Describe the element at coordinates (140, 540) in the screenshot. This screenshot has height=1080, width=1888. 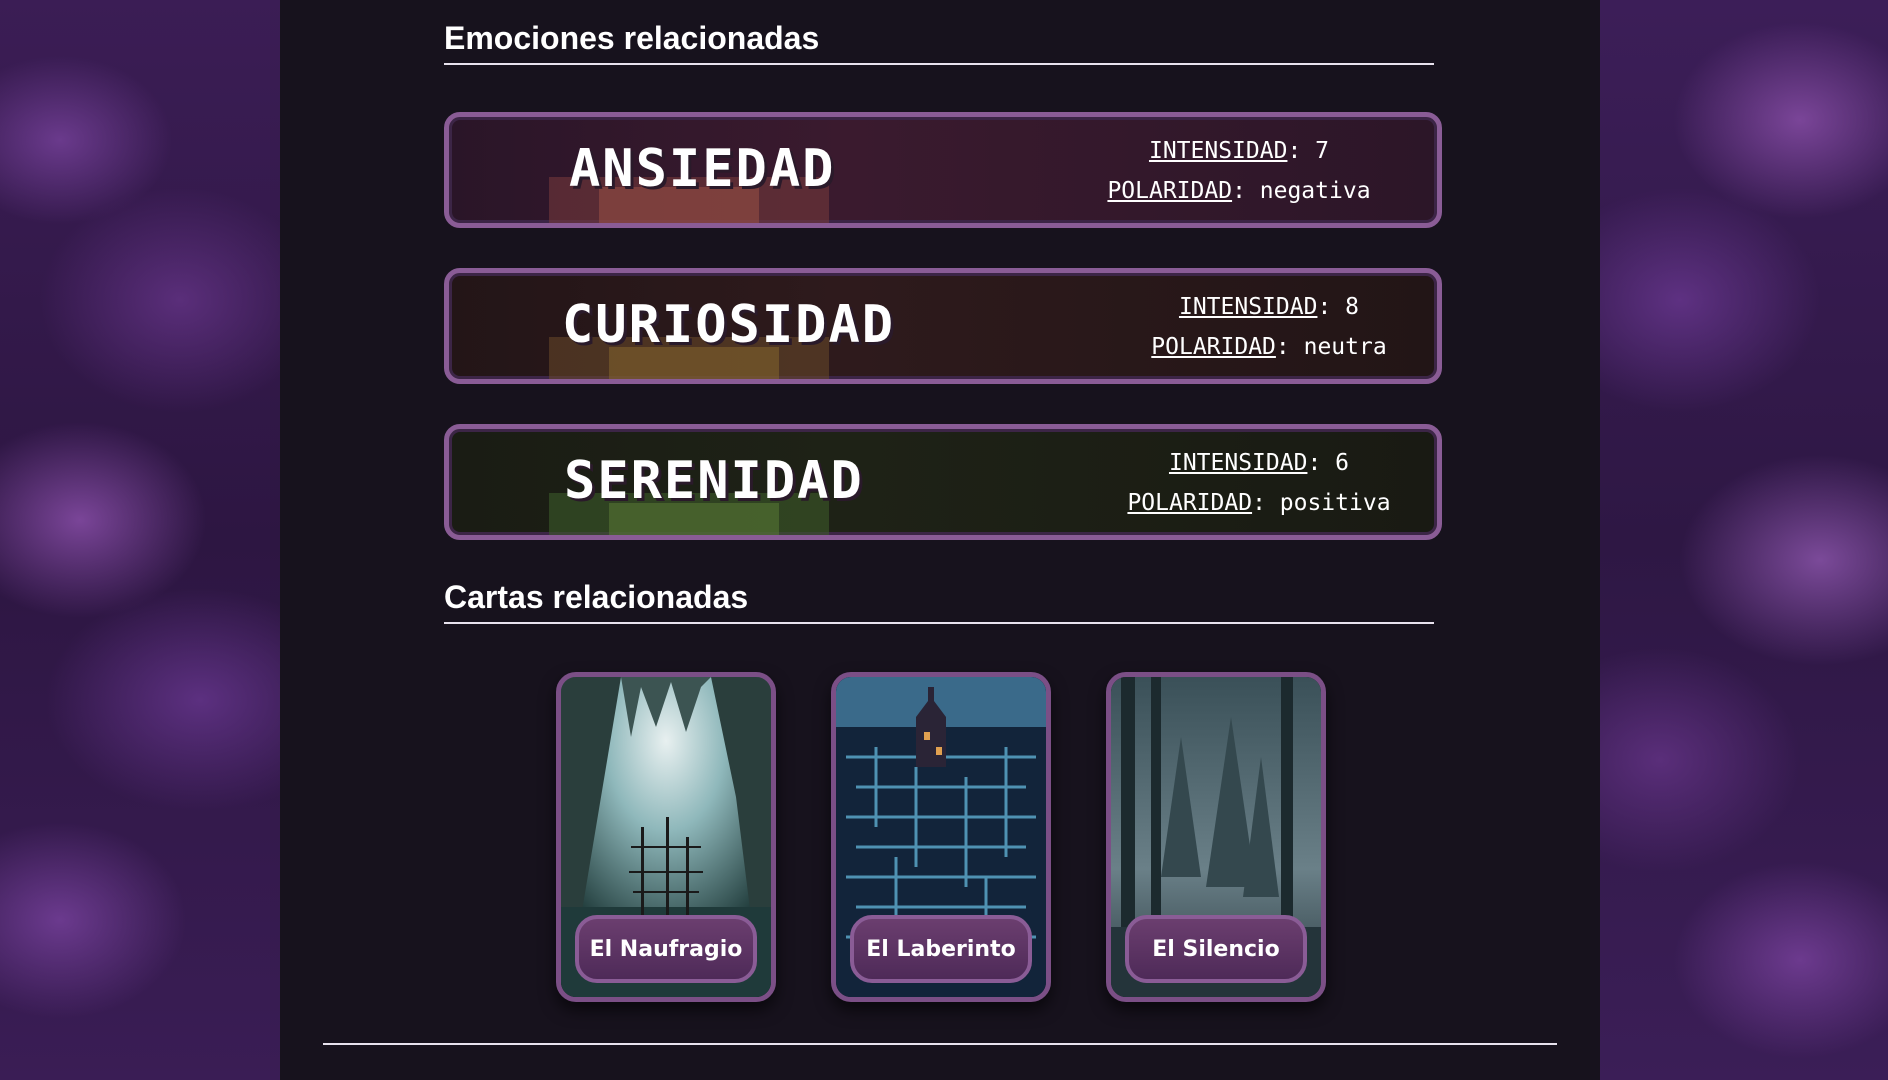
I see `left-cloud-background` at that location.